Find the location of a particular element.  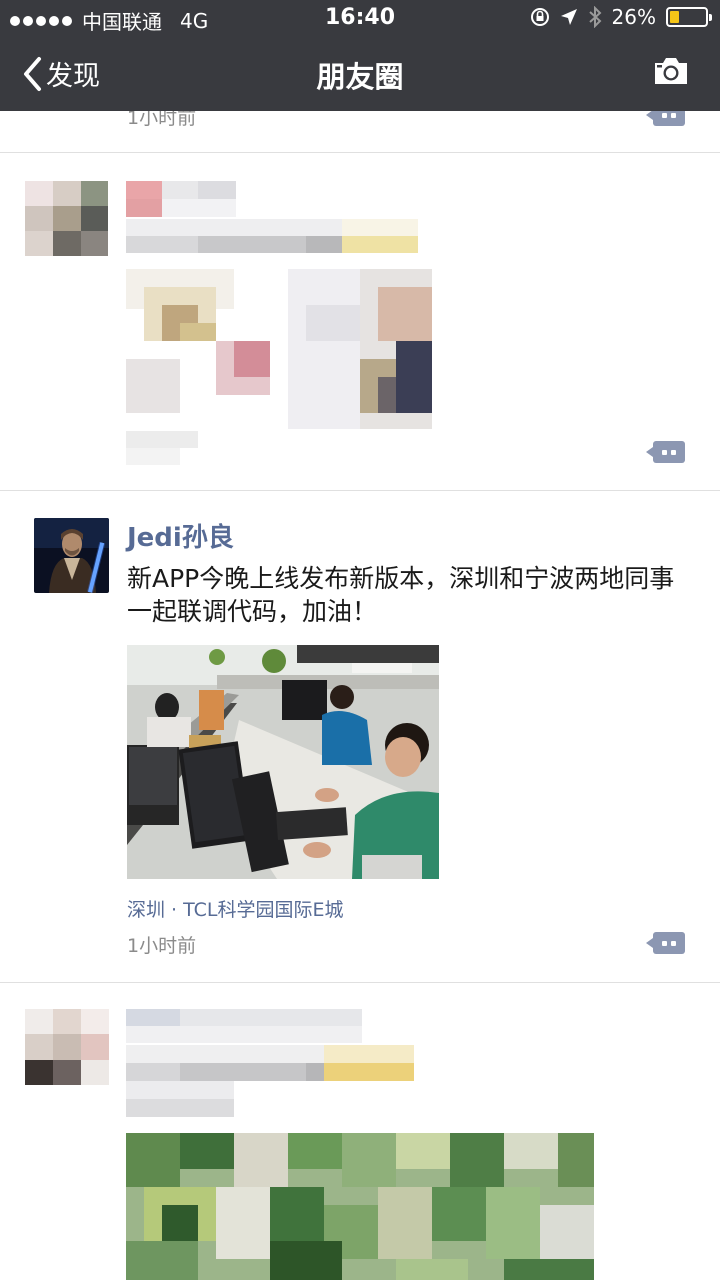

battery-percent: 26% is located at coordinates (633, 17).